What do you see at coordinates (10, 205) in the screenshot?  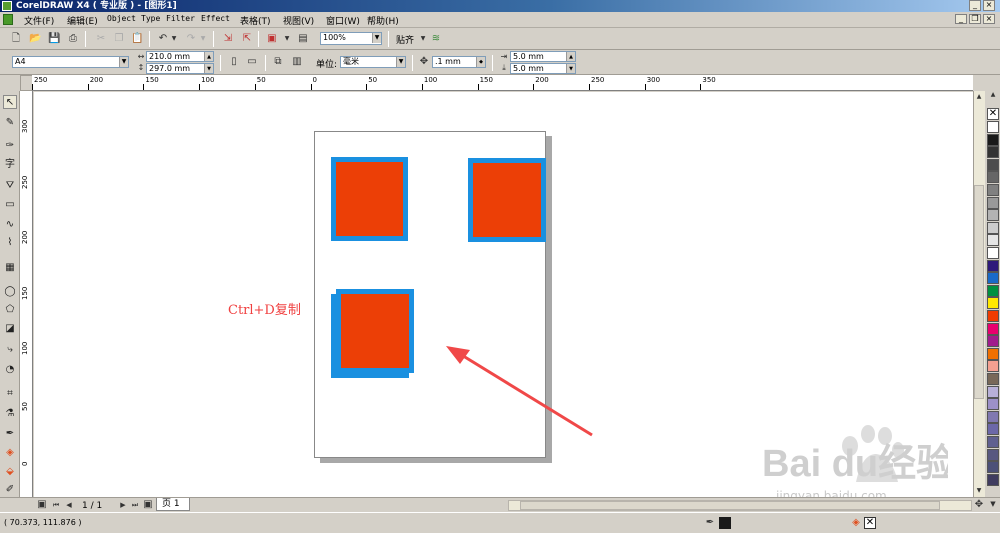 I see `rectangle-tool-icon: ▭` at bounding box center [10, 205].